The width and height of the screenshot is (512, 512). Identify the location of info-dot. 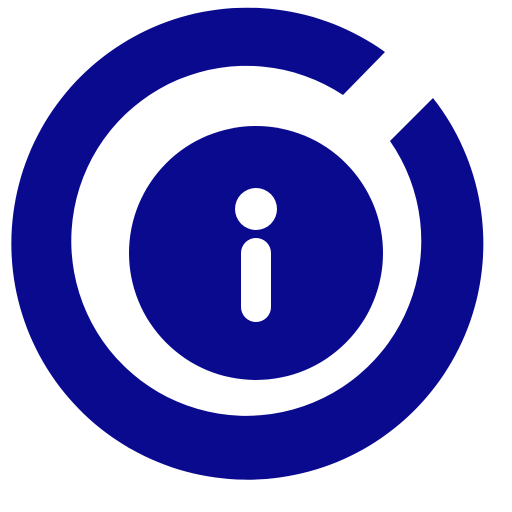
(256, 209).